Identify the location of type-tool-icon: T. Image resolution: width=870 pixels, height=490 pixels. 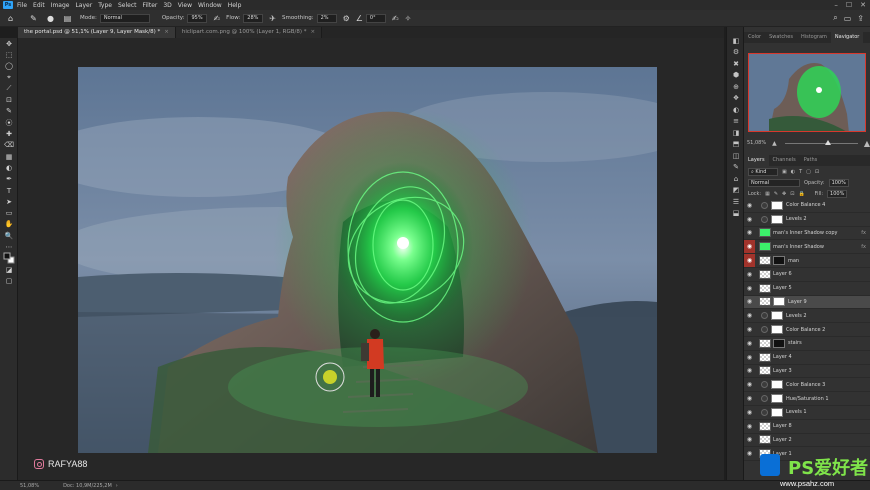
(9, 190).